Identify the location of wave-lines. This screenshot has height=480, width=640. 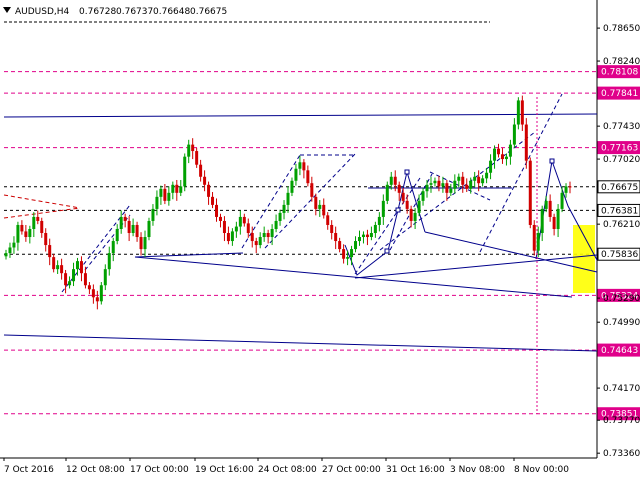
(385, 223).